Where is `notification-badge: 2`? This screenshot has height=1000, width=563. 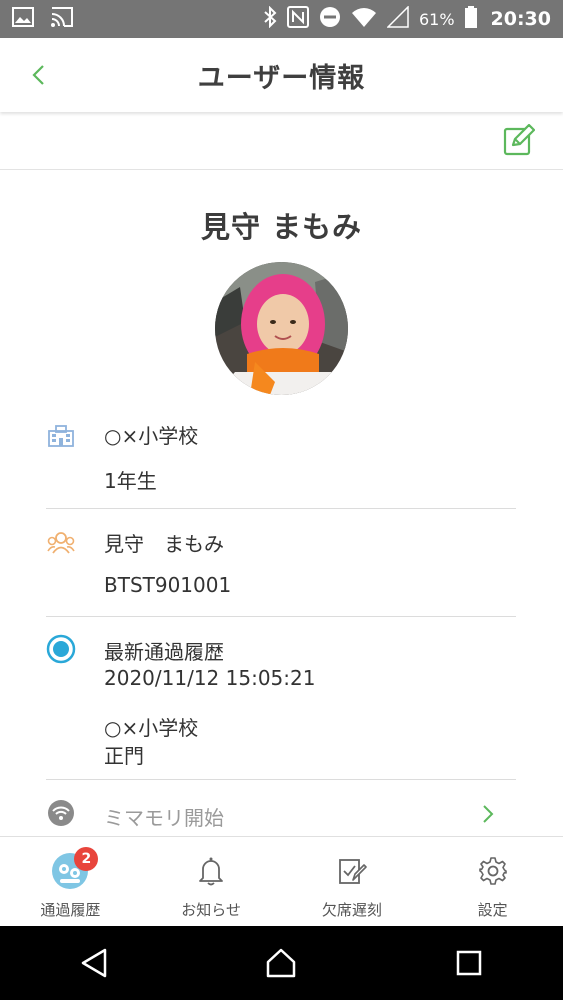
notification-badge: 2 is located at coordinates (86, 859).